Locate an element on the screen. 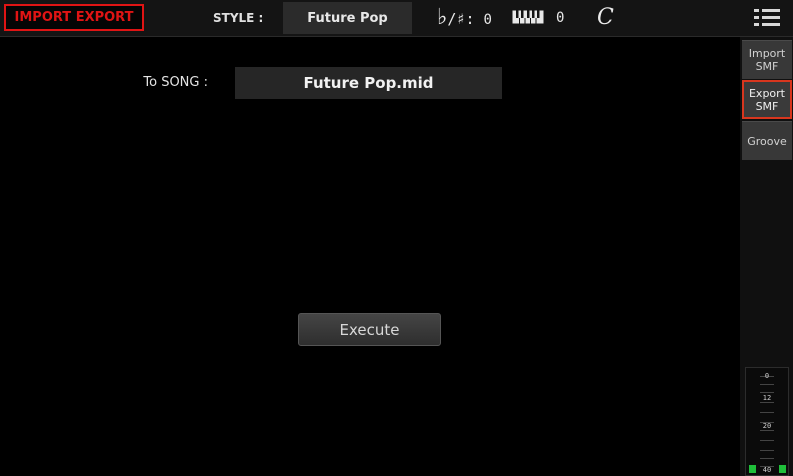 Image resolution: width=793 pixels, height=476 pixels. meter-label-40: 40 is located at coordinates (767, 470).